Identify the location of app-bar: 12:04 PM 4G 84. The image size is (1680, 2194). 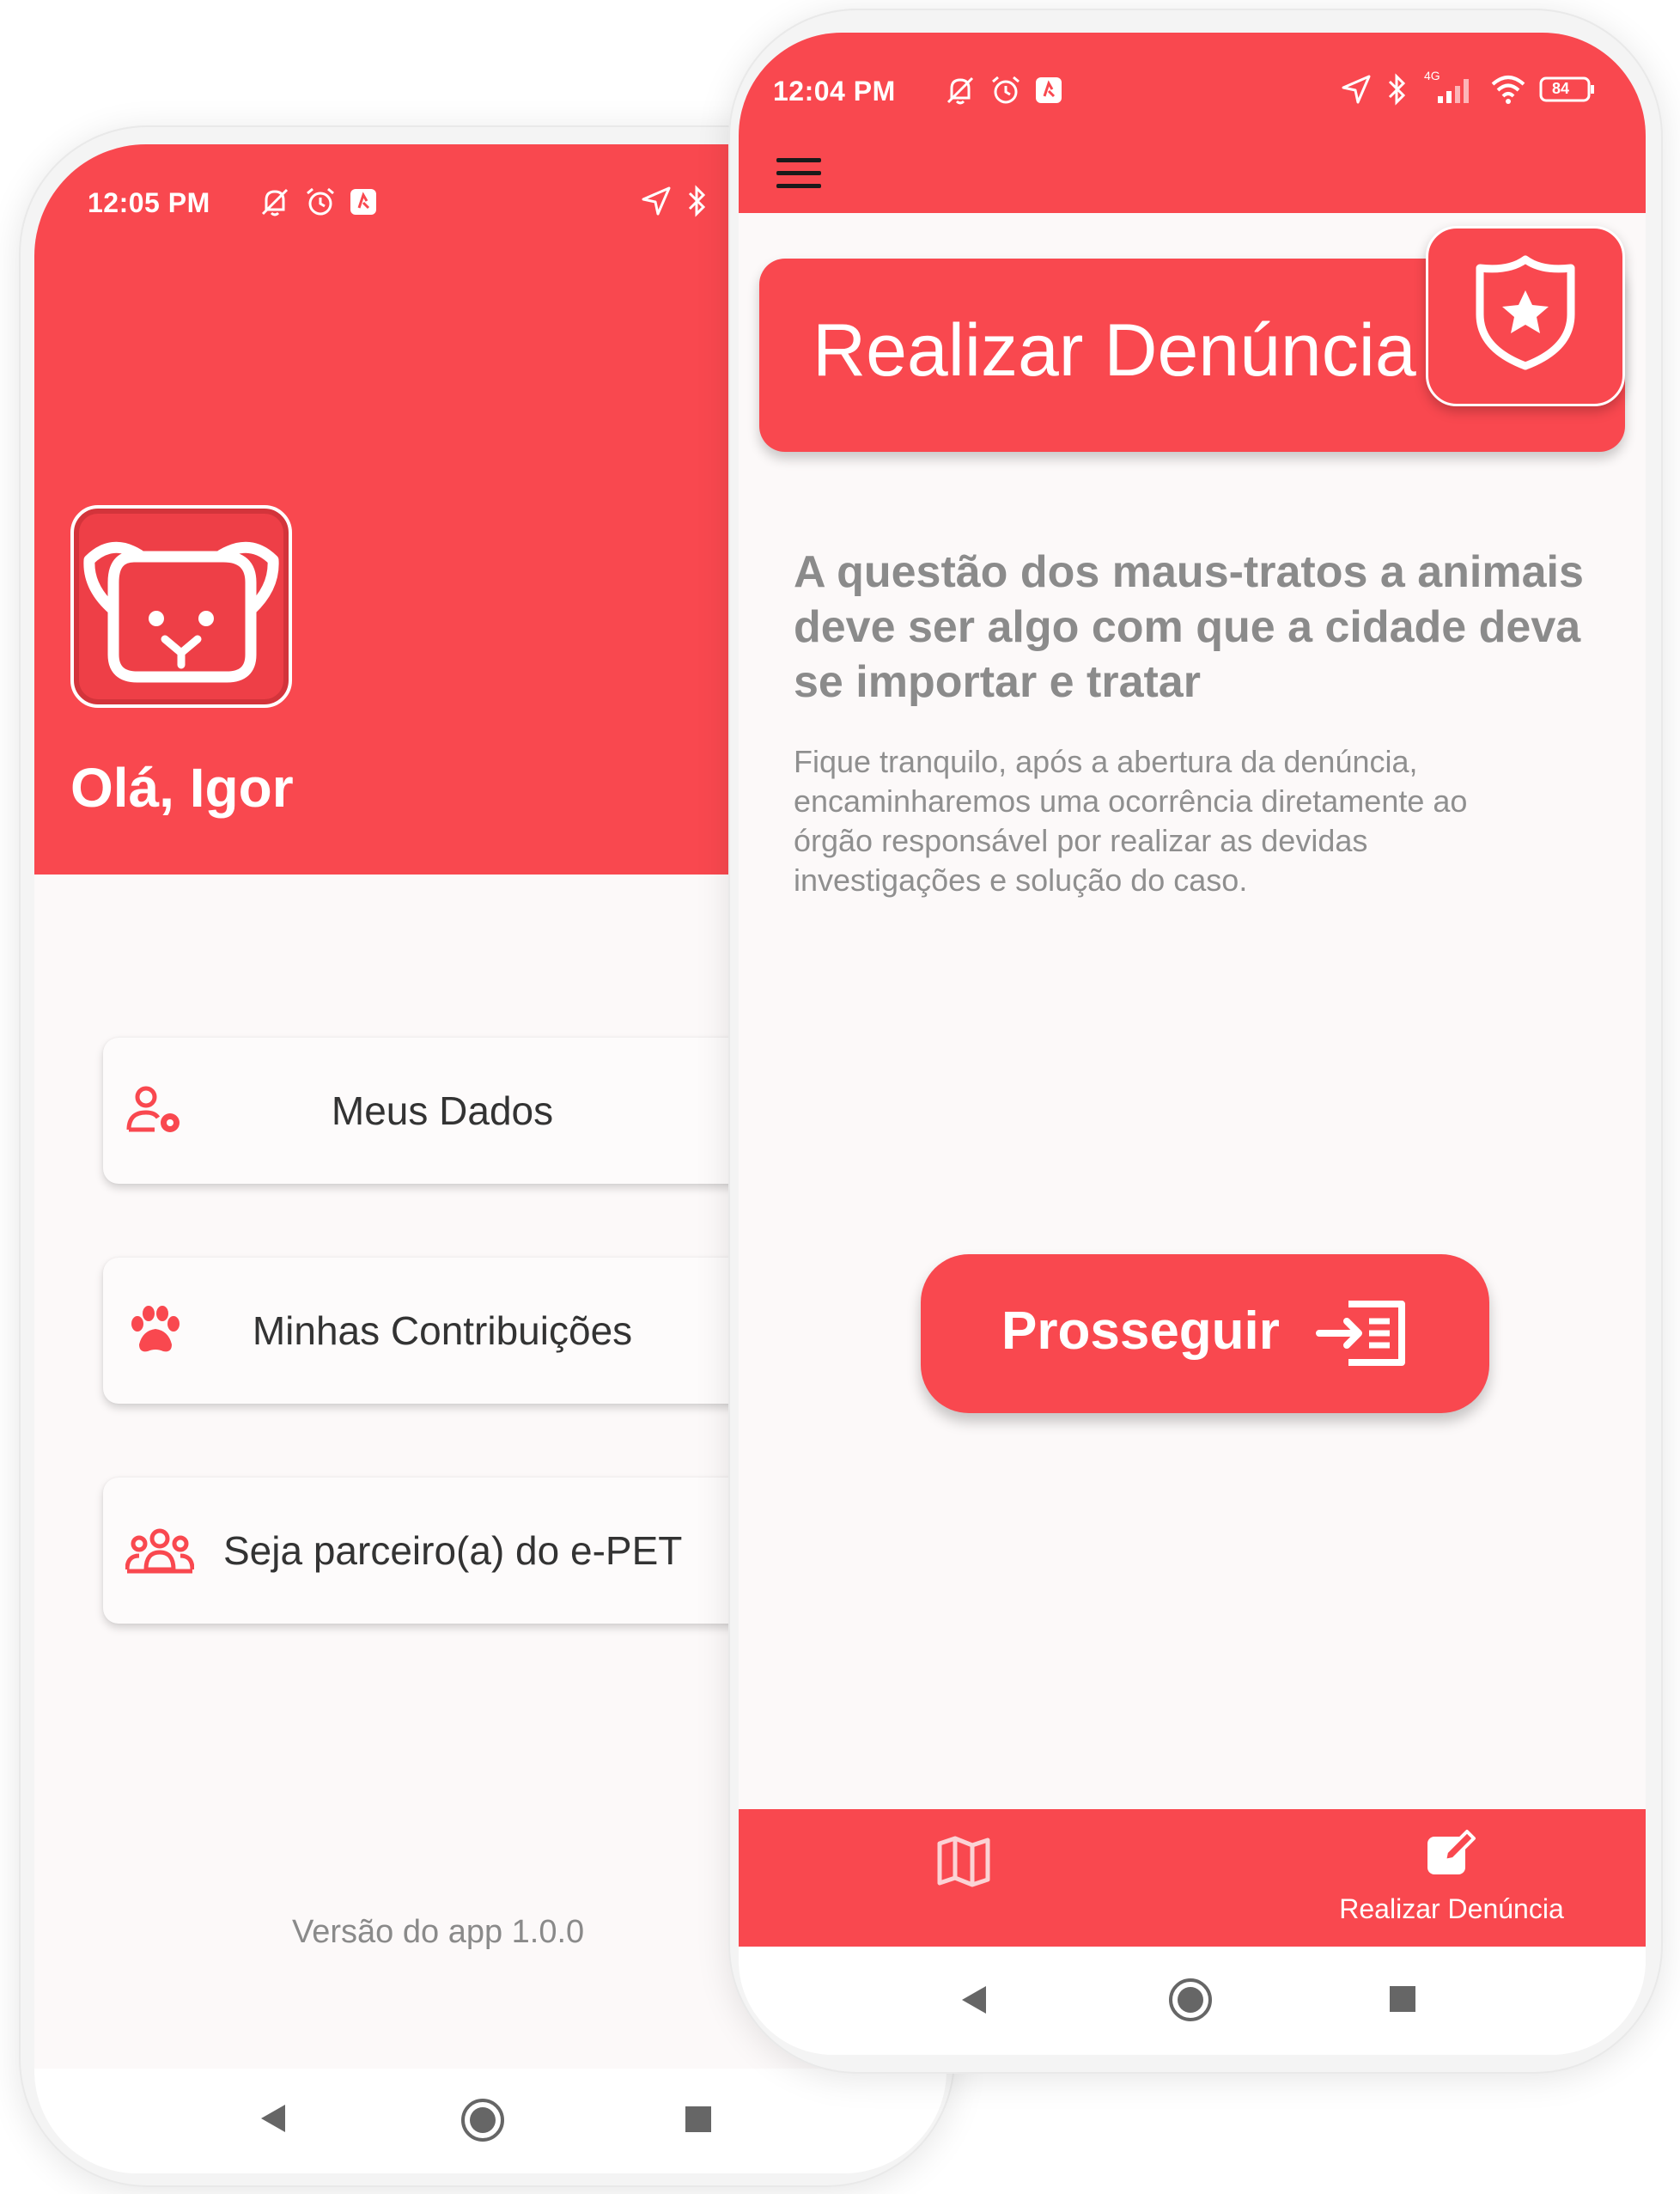
(1193, 123).